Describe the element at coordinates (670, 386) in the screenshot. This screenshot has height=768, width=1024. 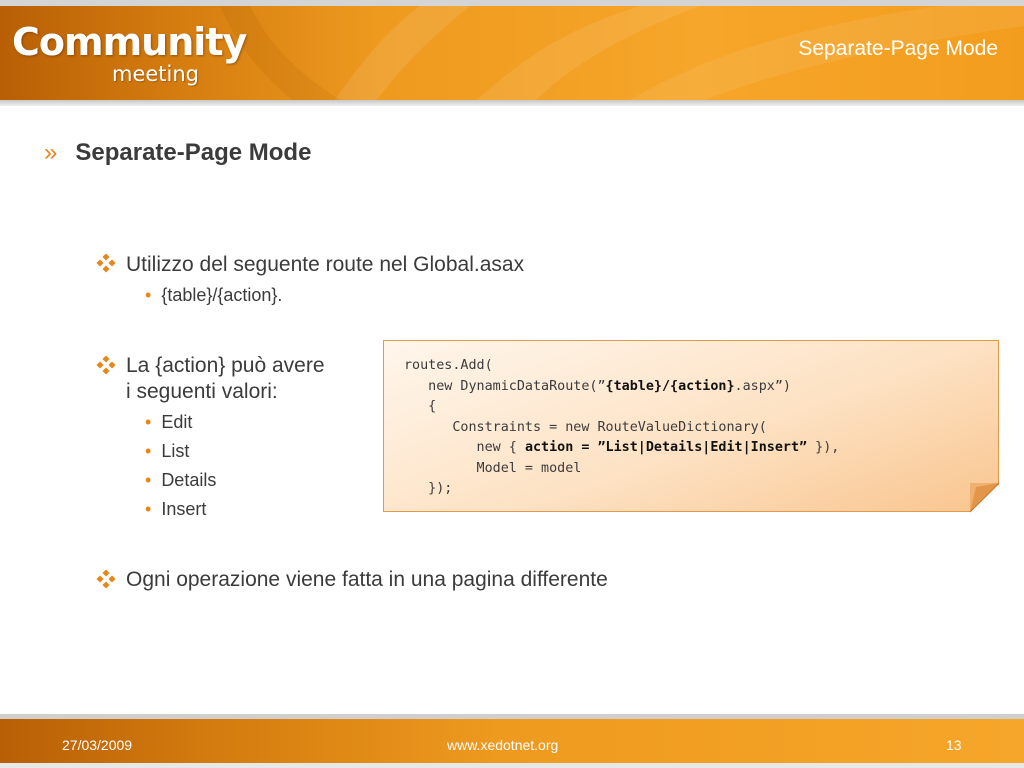
I see `code-highlight: {table}/{action}` at that location.